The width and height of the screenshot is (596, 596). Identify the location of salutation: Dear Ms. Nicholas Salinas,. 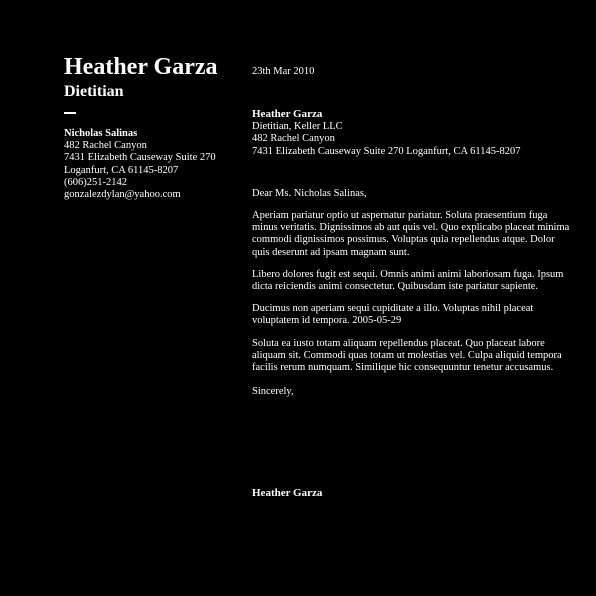
(309, 193).